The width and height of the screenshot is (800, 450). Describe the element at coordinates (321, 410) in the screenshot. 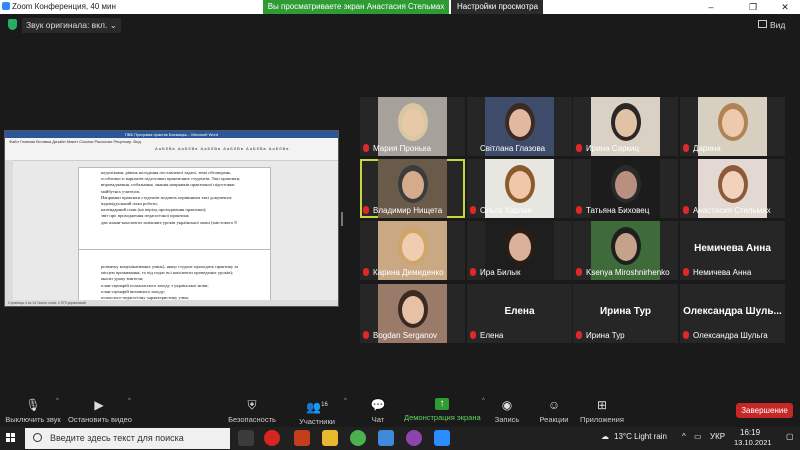

I see `participants-button: 👥16 Участники ^` at that location.